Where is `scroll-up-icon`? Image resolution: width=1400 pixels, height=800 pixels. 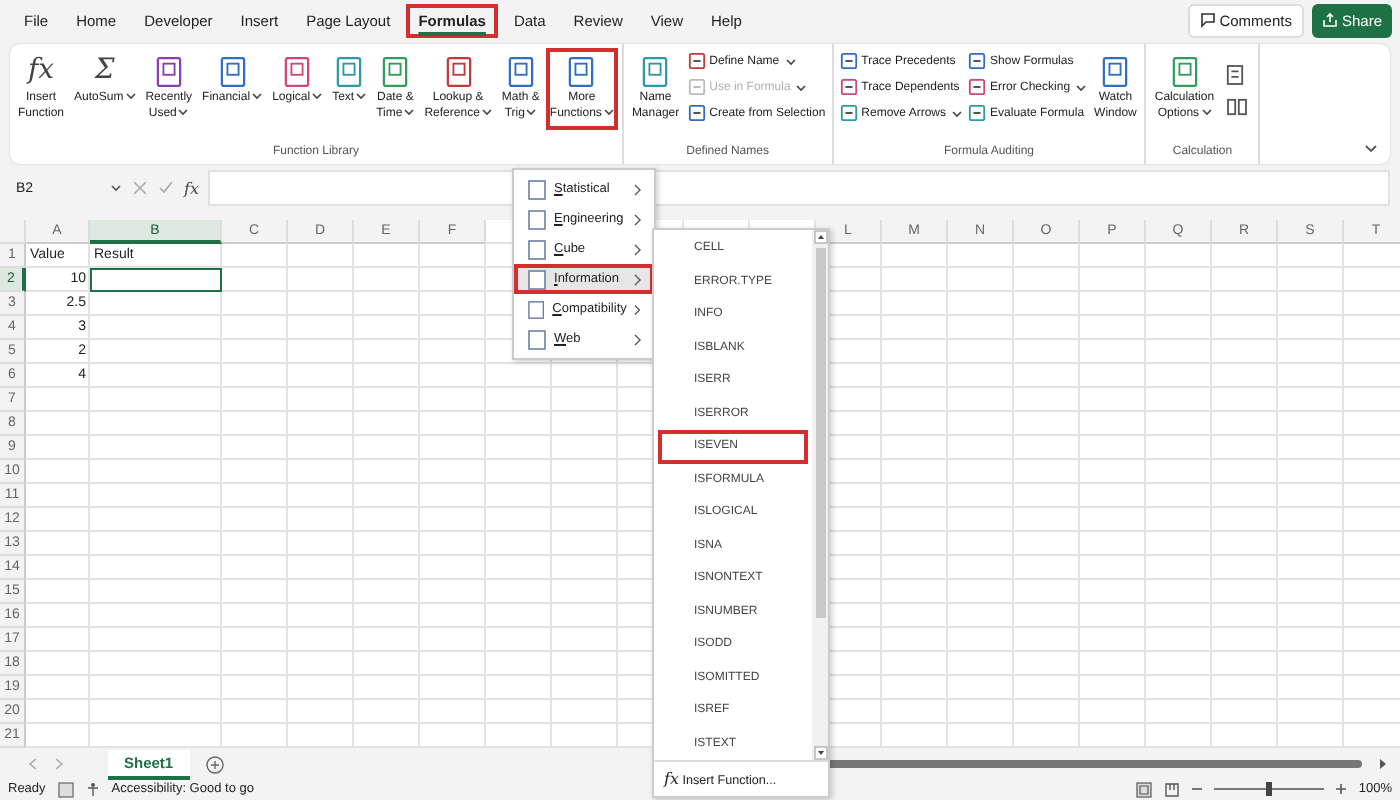 scroll-up-icon is located at coordinates (820, 237).